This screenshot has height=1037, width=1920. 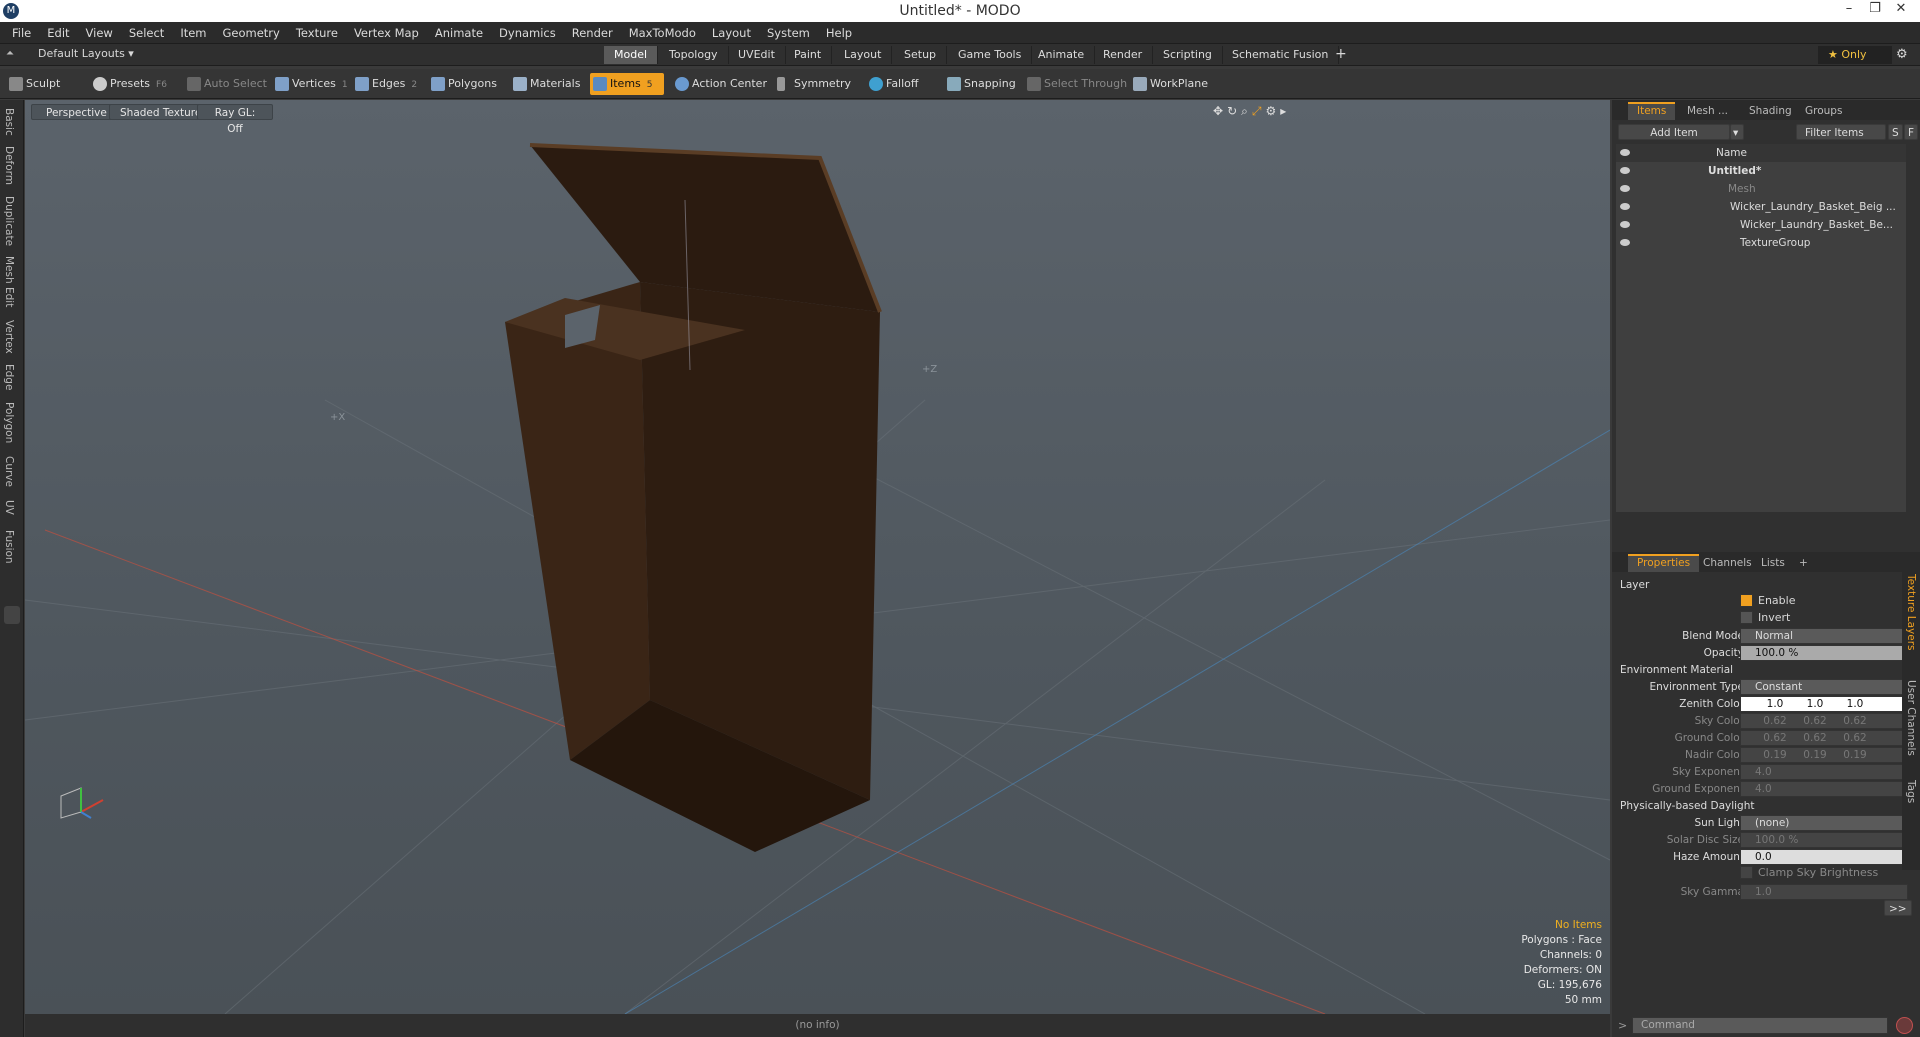 What do you see at coordinates (1824, 636) in the screenshot?
I see `blend-mode-dropdown: Normal` at bounding box center [1824, 636].